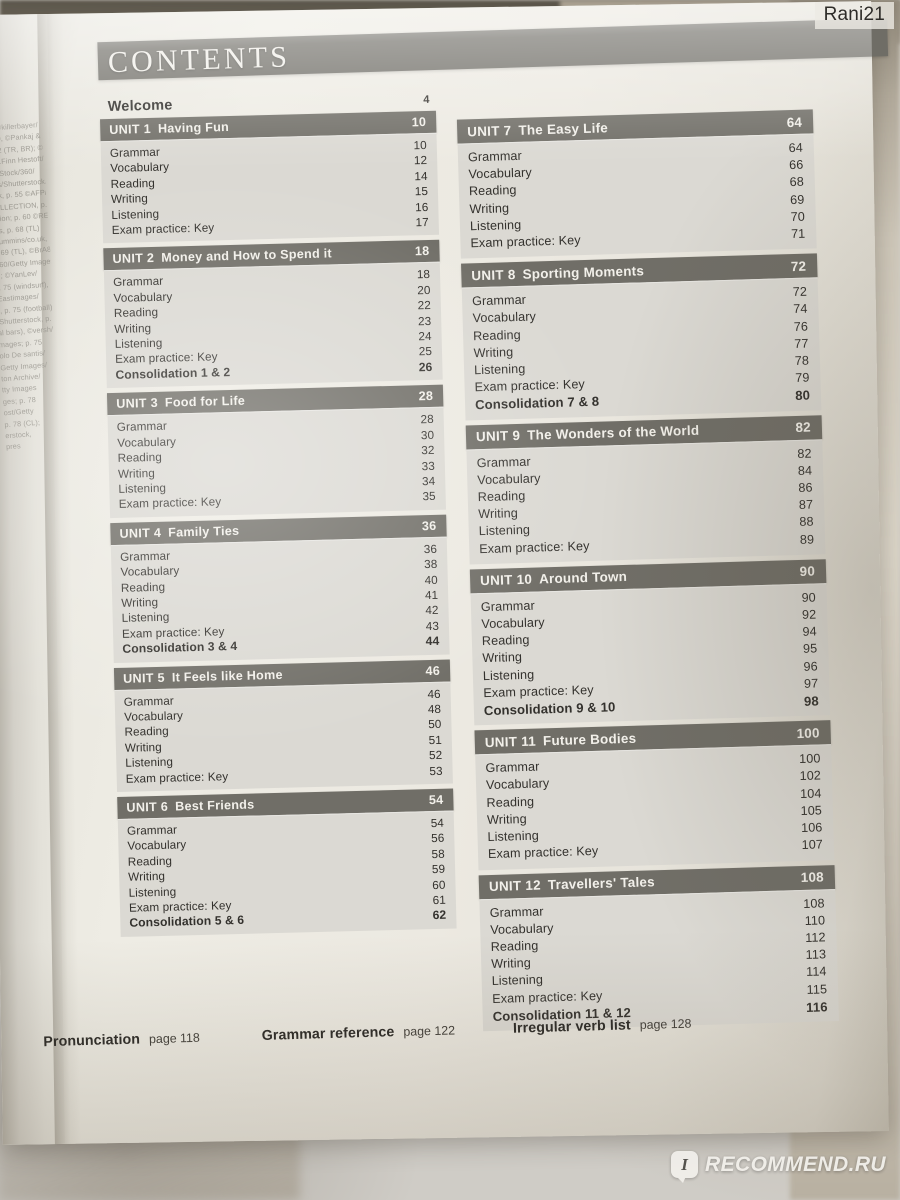 The width and height of the screenshot is (900, 1200). What do you see at coordinates (424, 321) in the screenshot?
I see `section-page-number: 23` at bounding box center [424, 321].